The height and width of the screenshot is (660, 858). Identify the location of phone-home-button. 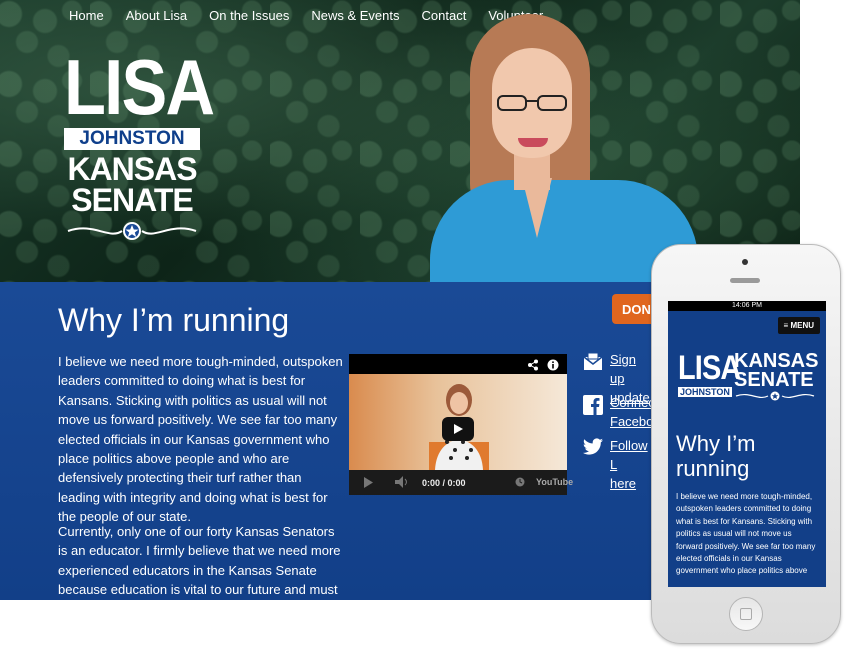
(746, 614).